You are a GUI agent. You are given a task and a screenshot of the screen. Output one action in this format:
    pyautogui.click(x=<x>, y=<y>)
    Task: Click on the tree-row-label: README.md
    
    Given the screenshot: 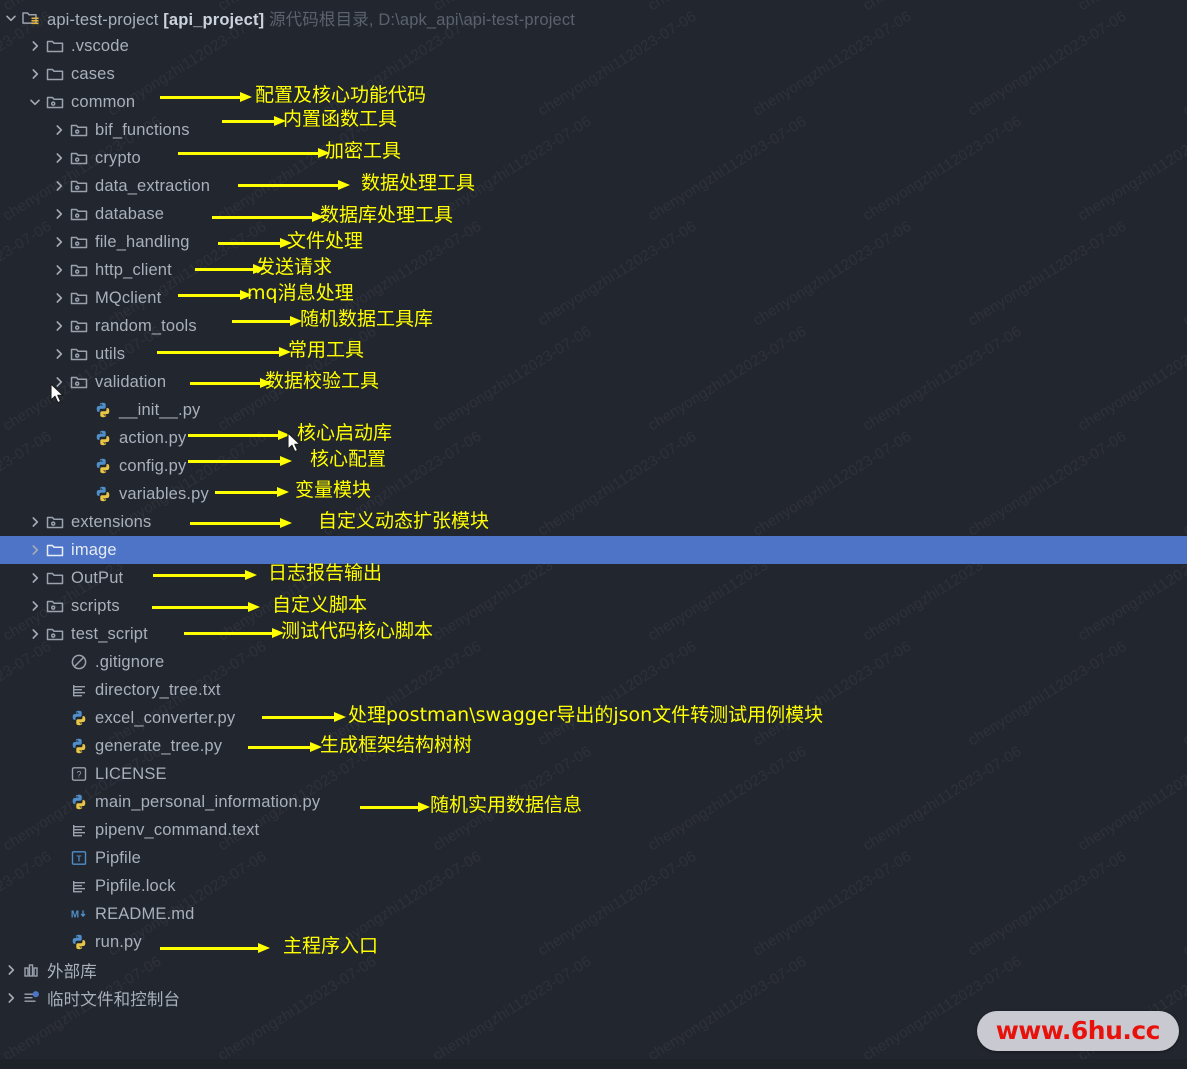 What is the action you would take?
    pyautogui.click(x=145, y=913)
    